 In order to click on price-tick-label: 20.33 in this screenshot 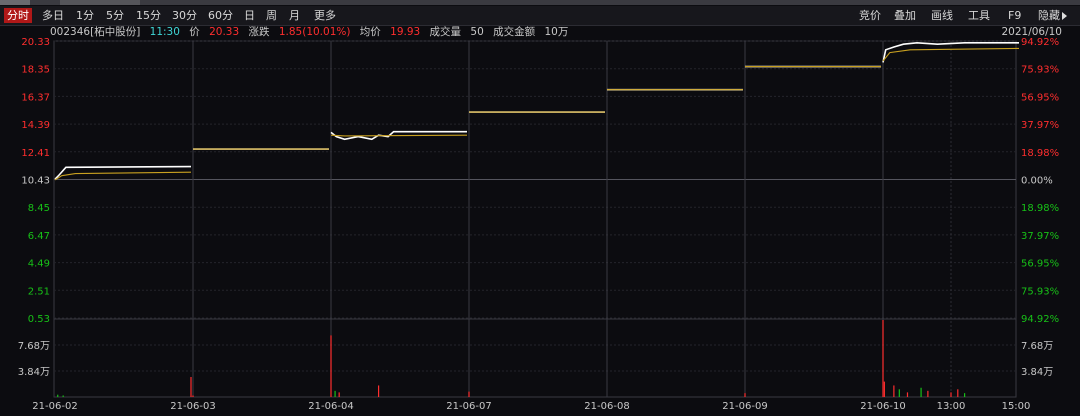, I will do `click(35, 42)`.